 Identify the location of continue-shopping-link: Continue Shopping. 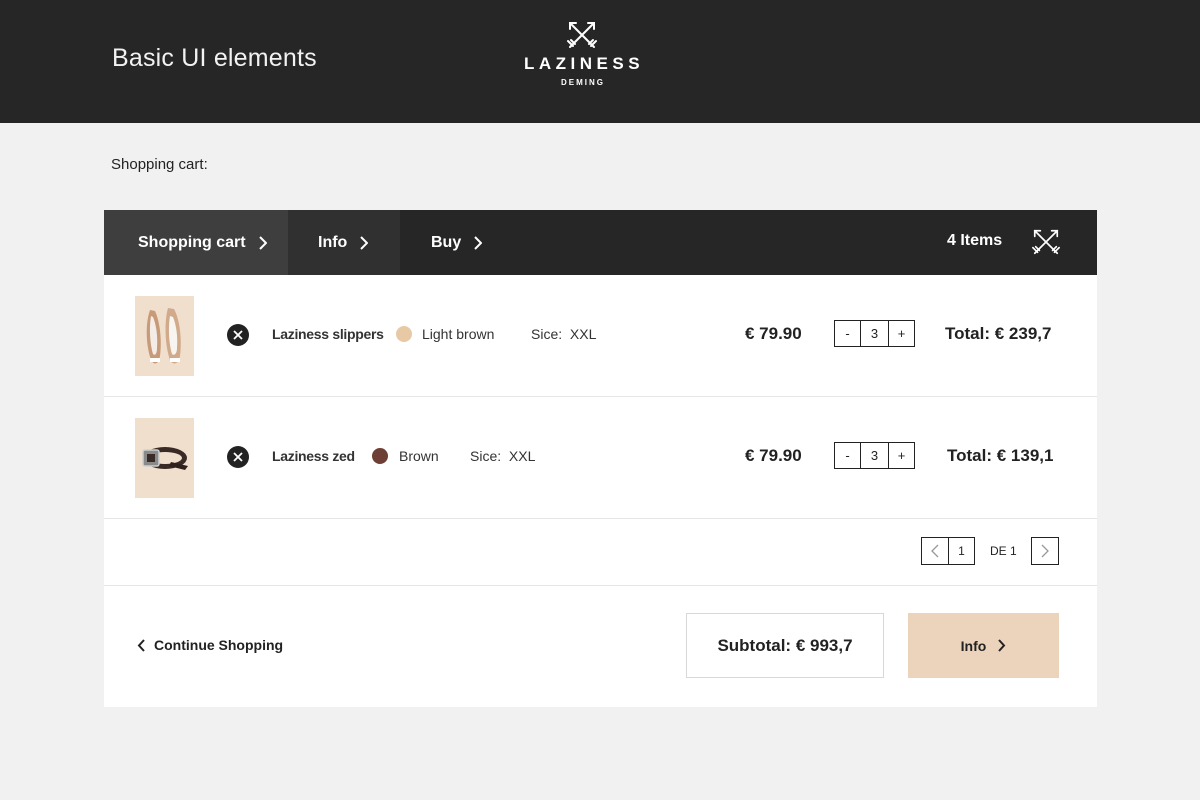
(210, 645).